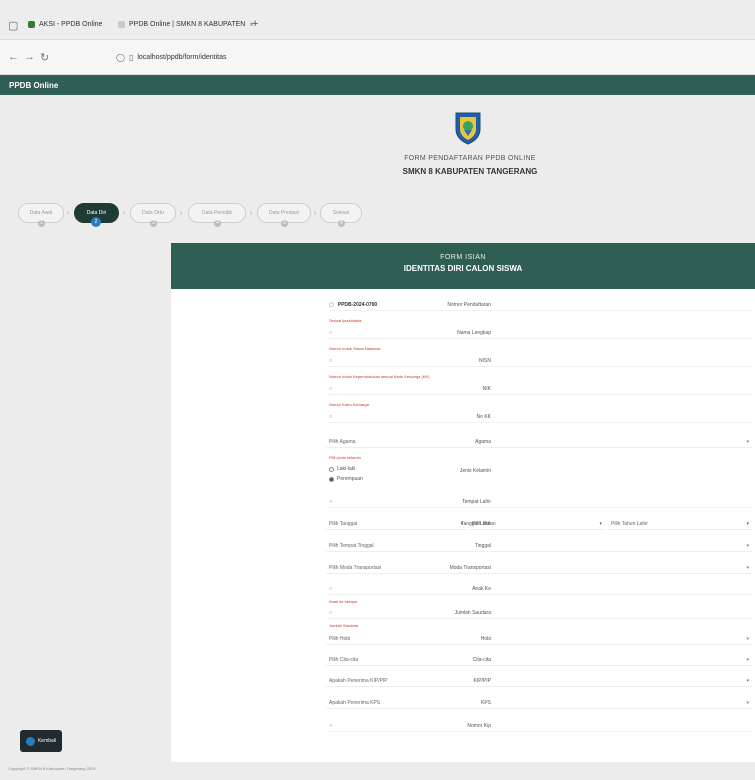  I want to click on select-value: Pilih Bulan, so click(484, 523).